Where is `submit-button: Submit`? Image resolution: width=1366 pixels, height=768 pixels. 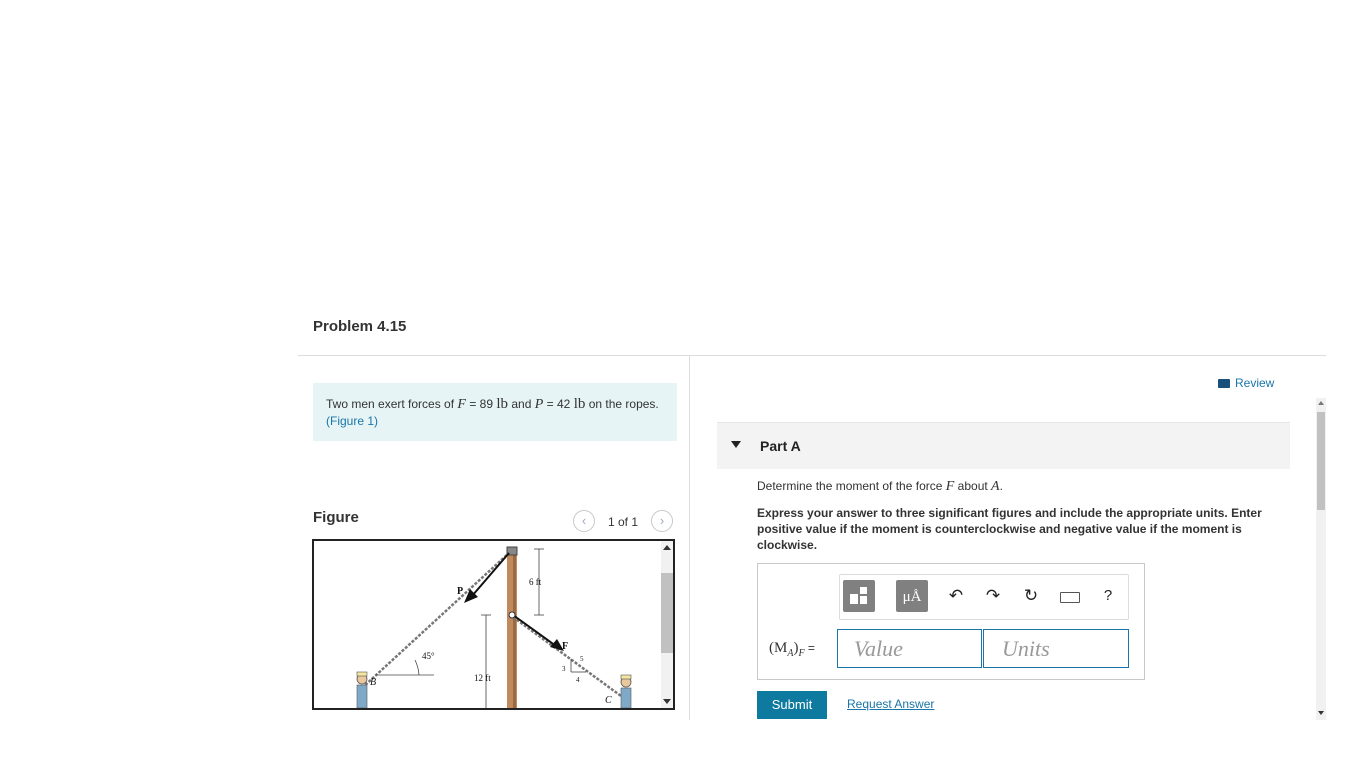 submit-button: Submit is located at coordinates (792, 705).